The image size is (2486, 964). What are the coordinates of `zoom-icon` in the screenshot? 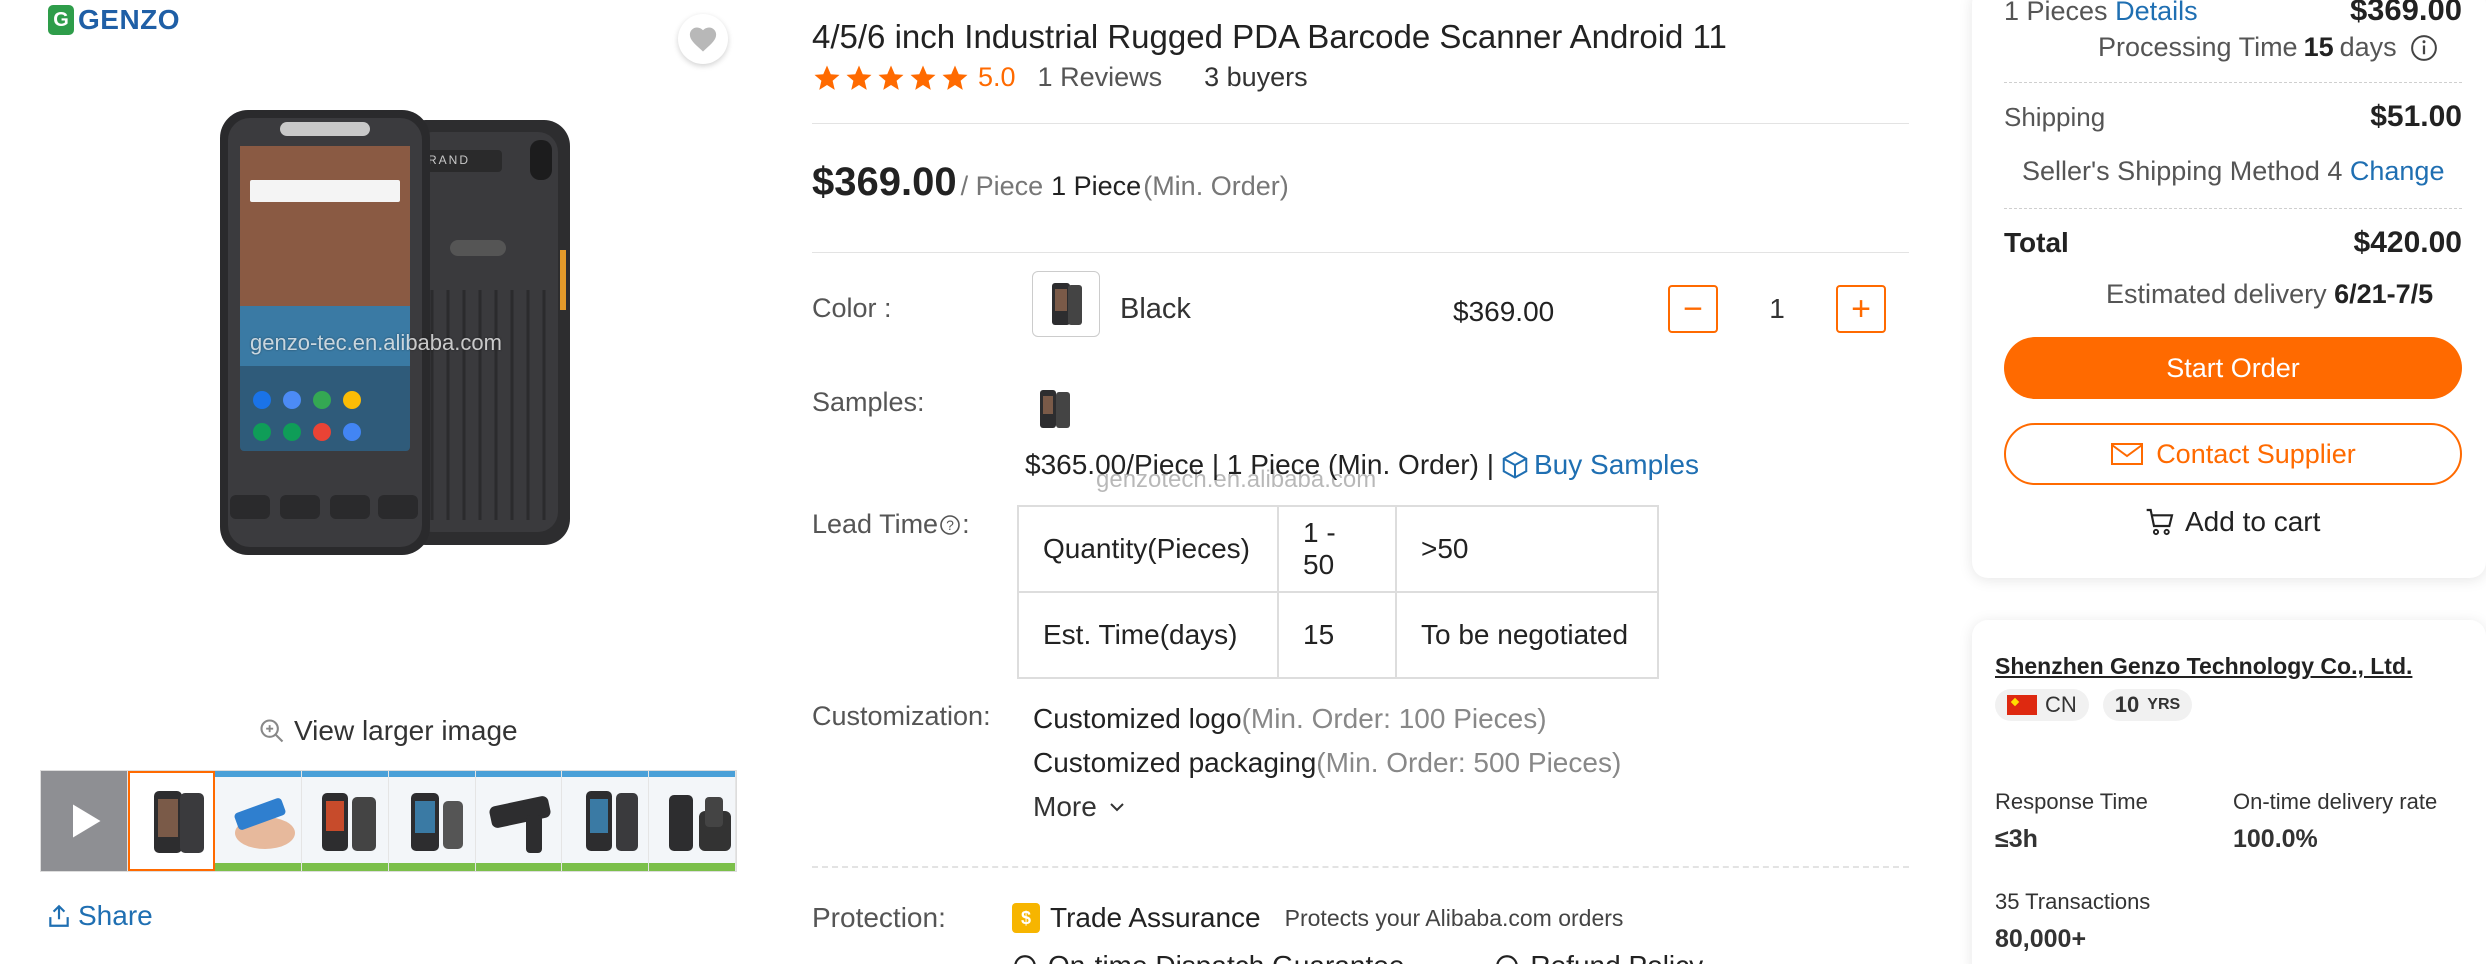 It's located at (272, 731).